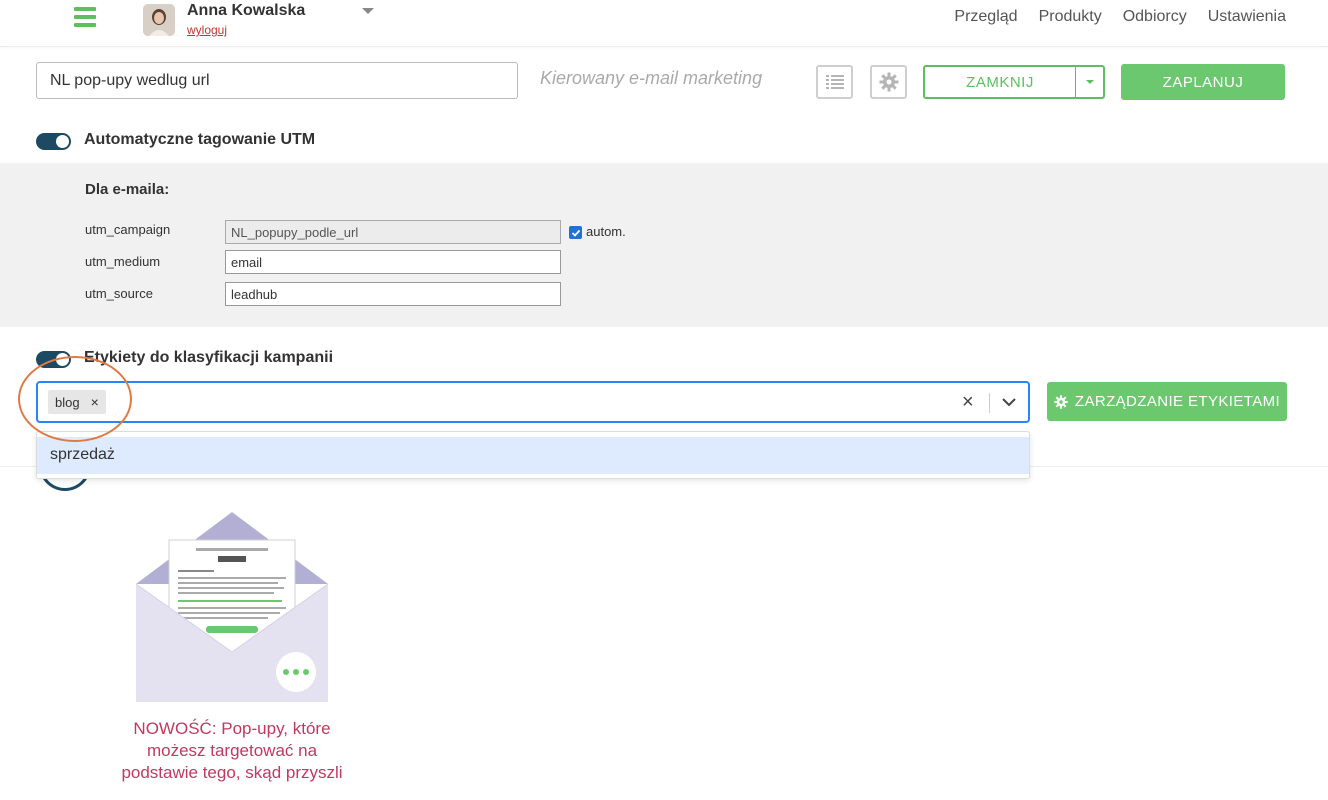 This screenshot has height=800, width=1328. What do you see at coordinates (277, 80) in the screenshot?
I see `campaign-name-input` at bounding box center [277, 80].